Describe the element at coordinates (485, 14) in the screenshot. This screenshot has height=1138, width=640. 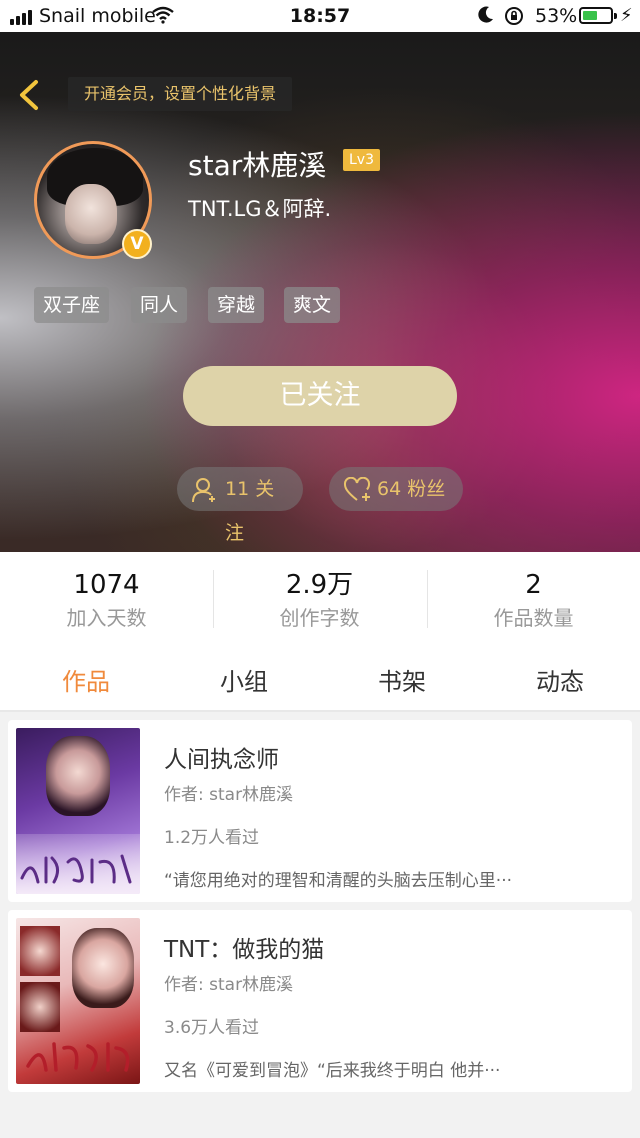
I see `moon-icon` at that location.